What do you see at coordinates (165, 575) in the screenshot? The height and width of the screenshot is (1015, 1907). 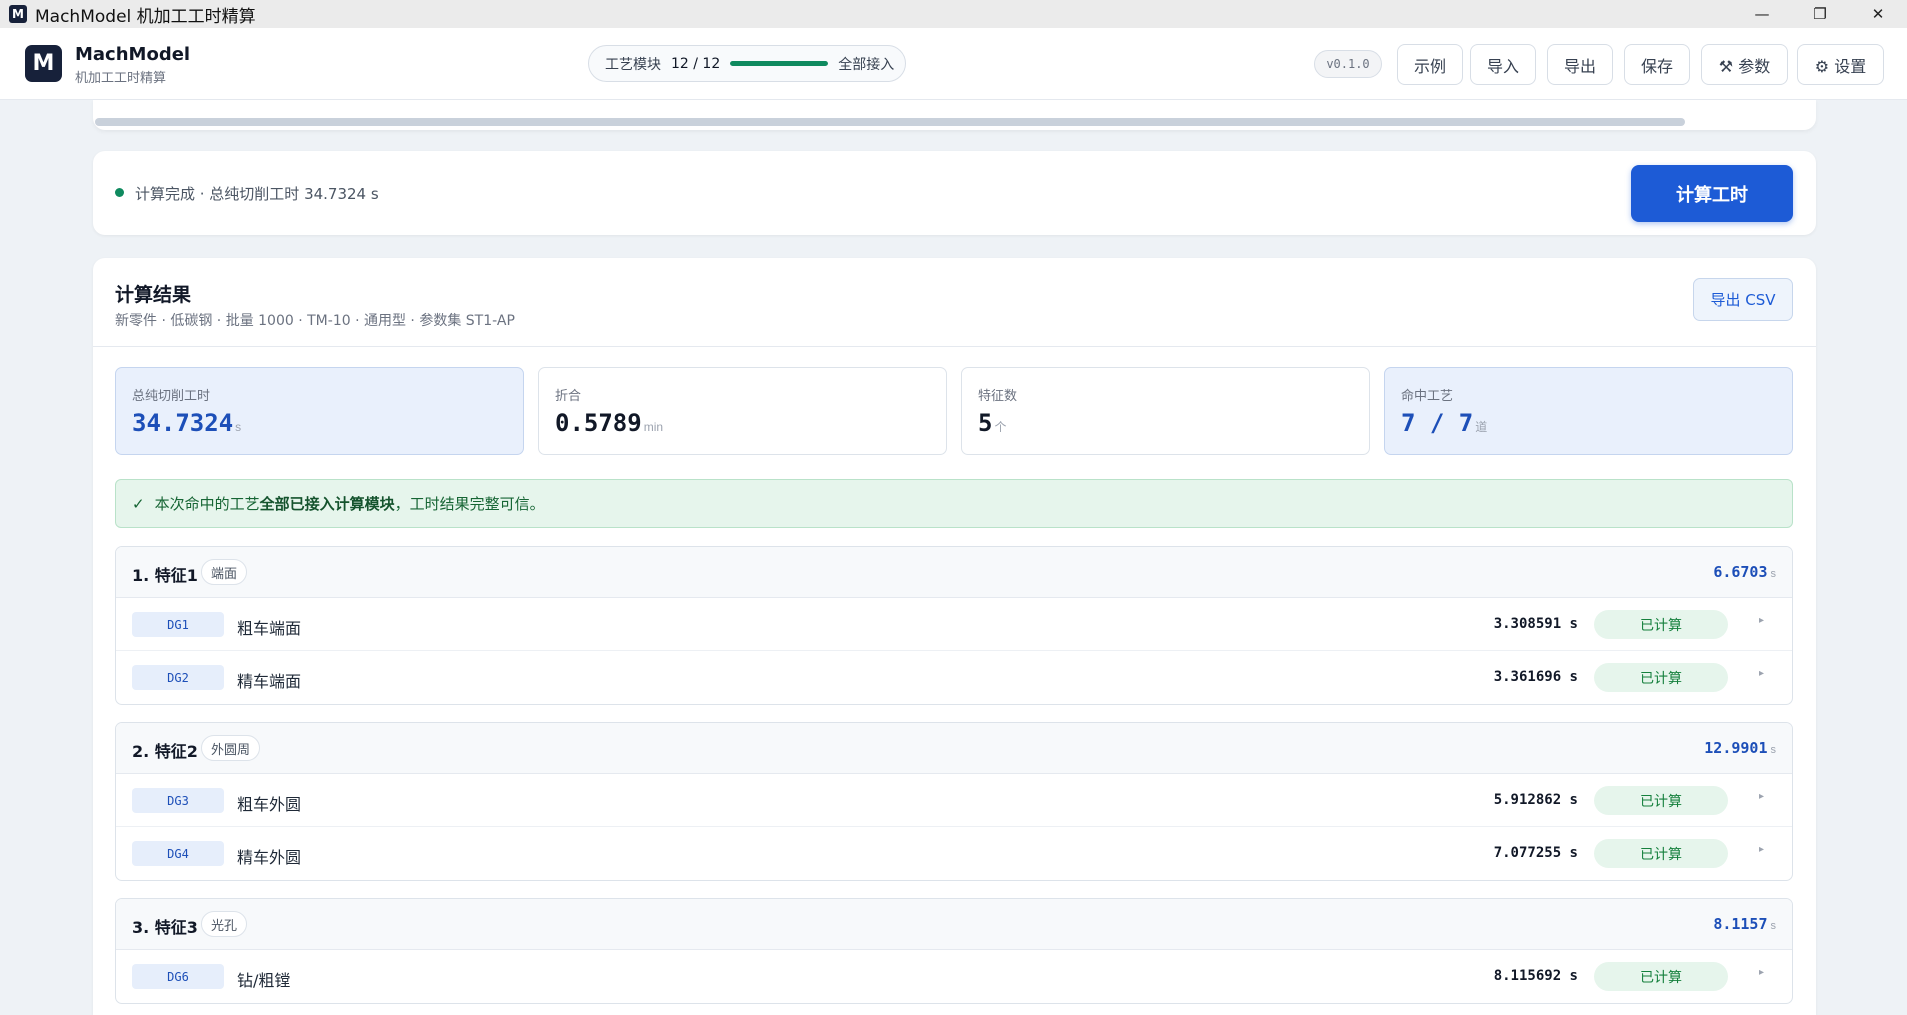 I see `feature-title: 1. 特征1` at bounding box center [165, 575].